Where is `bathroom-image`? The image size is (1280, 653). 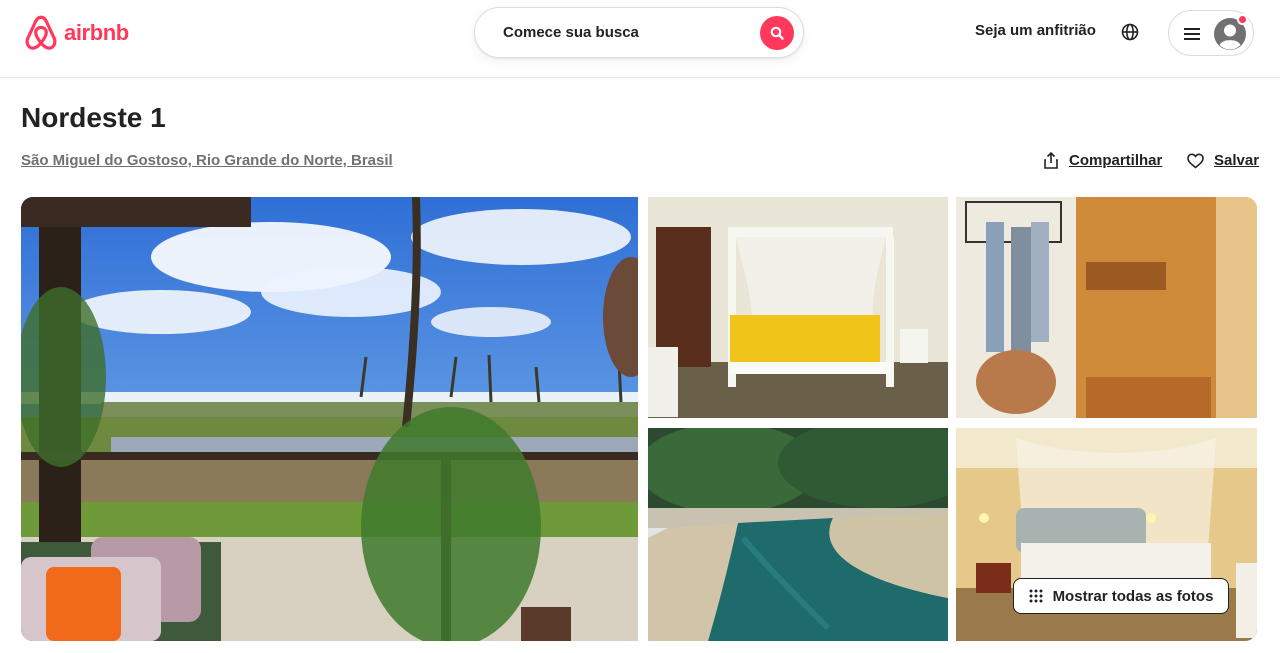 bathroom-image is located at coordinates (1106, 307).